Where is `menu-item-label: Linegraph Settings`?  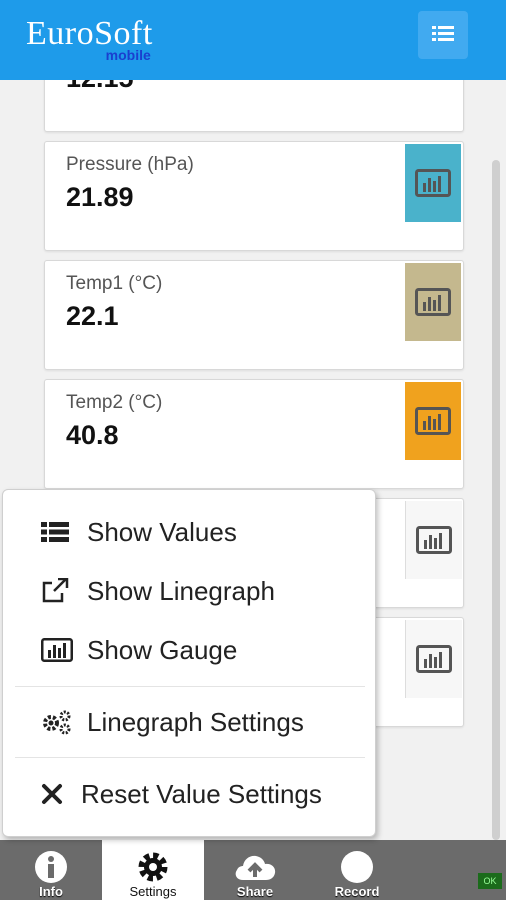
menu-item-label: Linegraph Settings is located at coordinates (195, 721).